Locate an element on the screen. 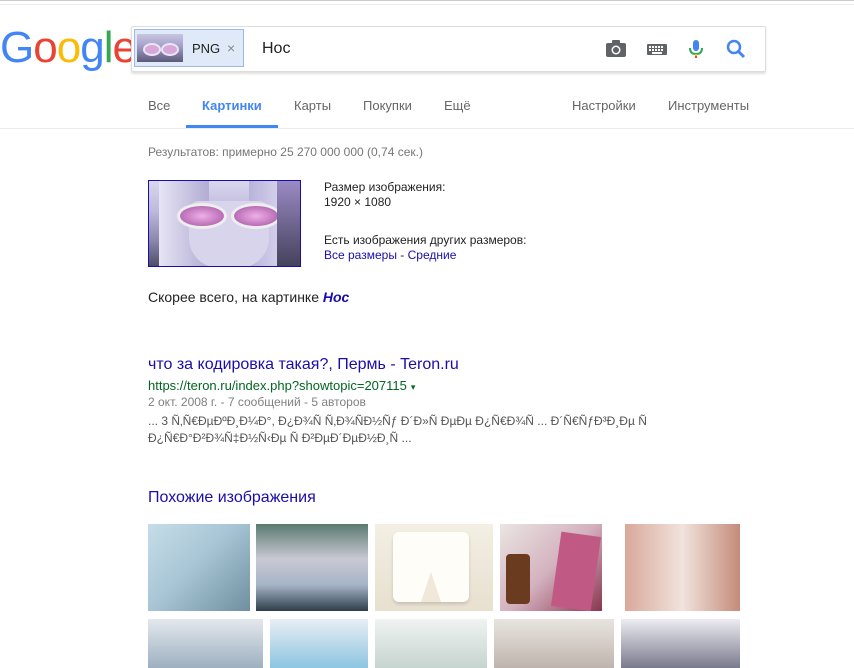 Image resolution: width=854 pixels, height=668 pixels. tab-all: Все is located at coordinates (159, 105).